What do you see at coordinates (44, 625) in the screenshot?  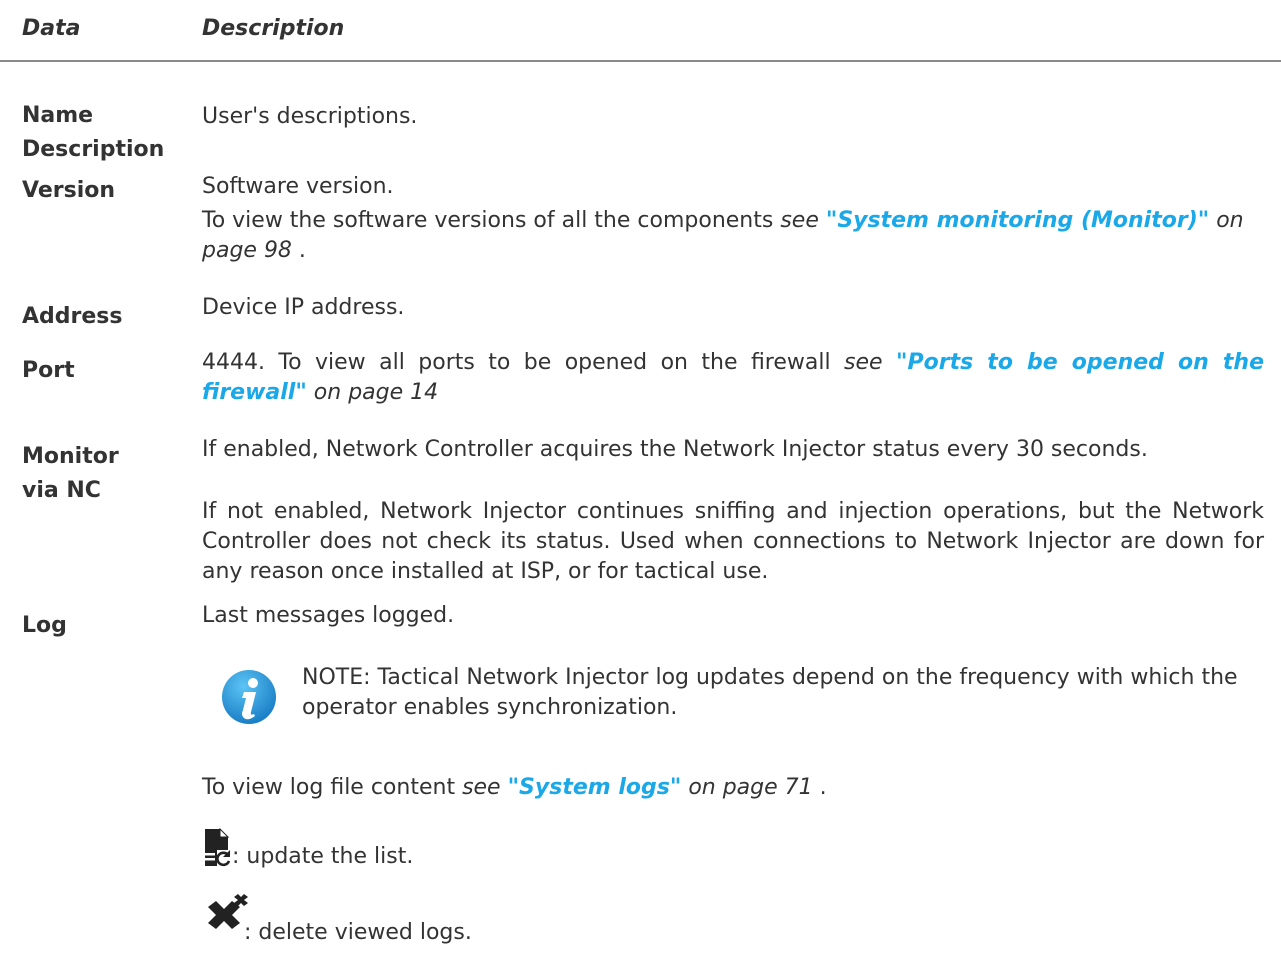 I see `label-log: Log` at bounding box center [44, 625].